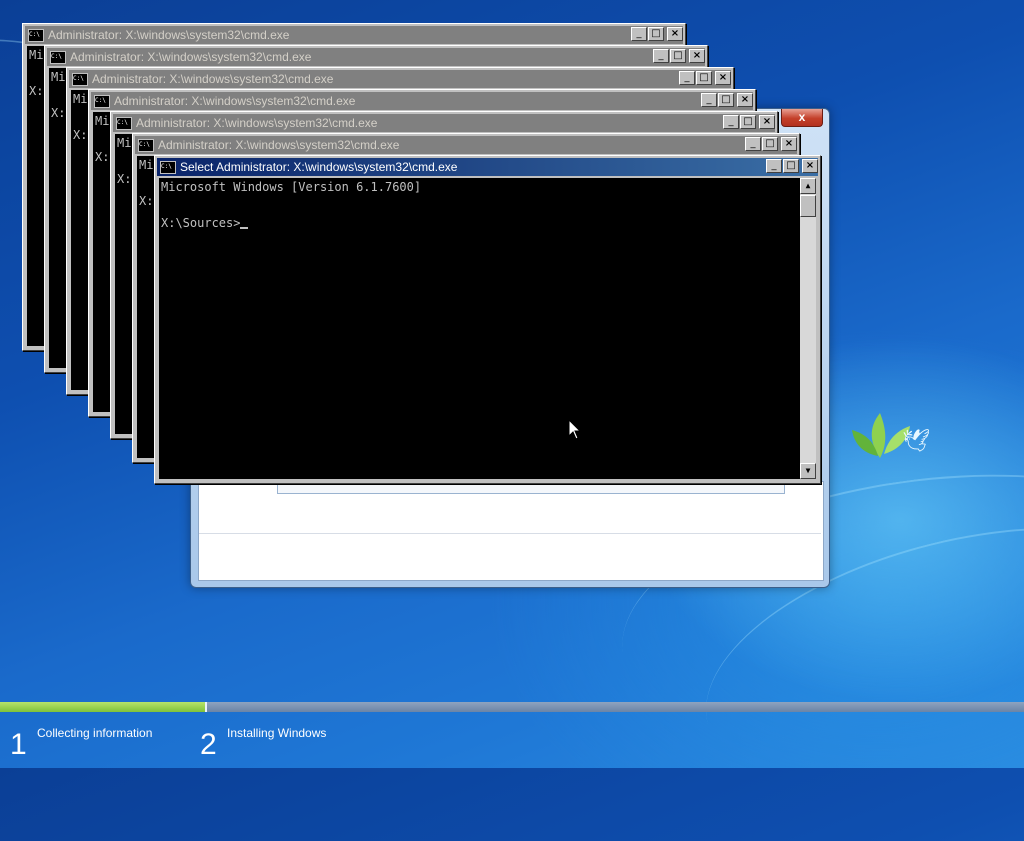 The width and height of the screenshot is (1024, 841). Describe the element at coordinates (201, 223) in the screenshot. I see `console-prompt: X:\Sources>` at that location.